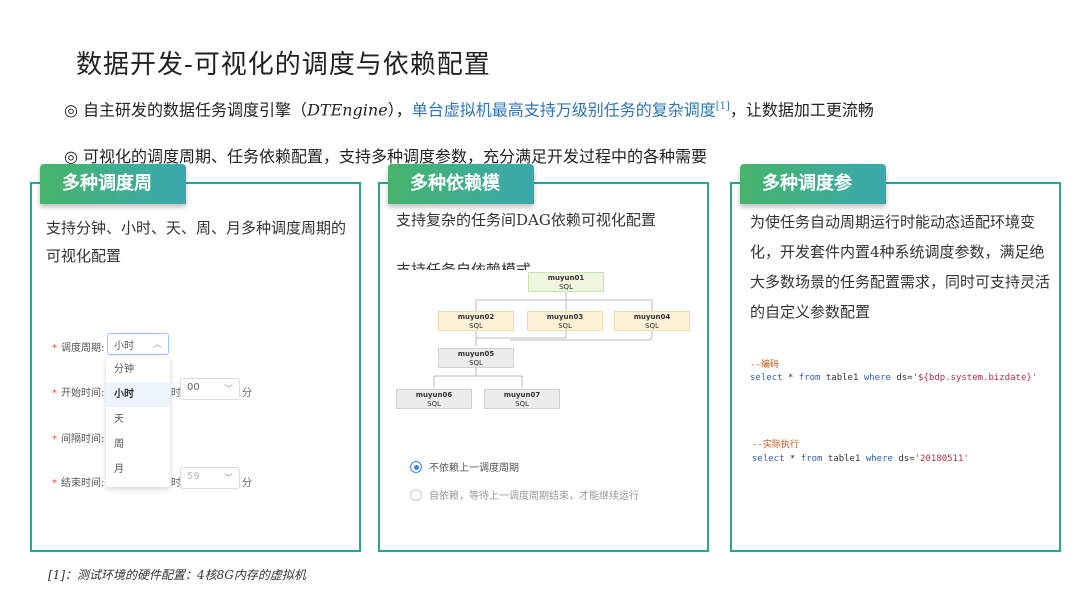  I want to click on dag-node: muyun04 SQL, so click(652, 321).